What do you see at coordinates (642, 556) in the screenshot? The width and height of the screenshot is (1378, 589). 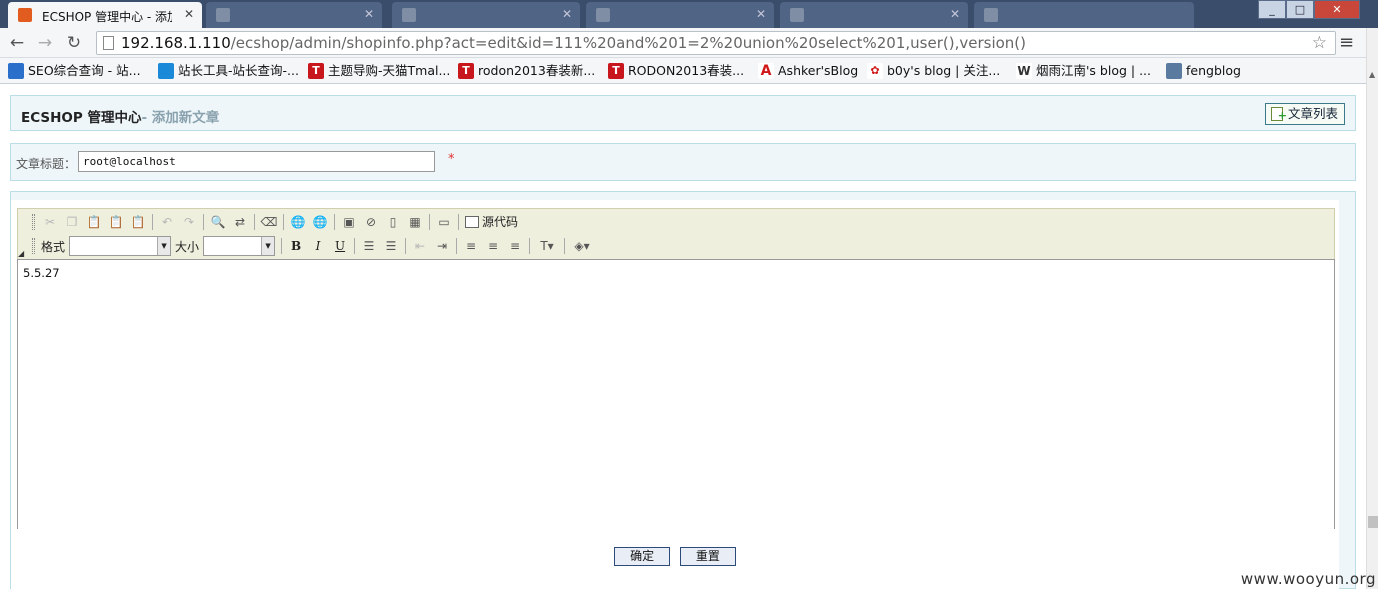 I see `submit-button: 确定` at bounding box center [642, 556].